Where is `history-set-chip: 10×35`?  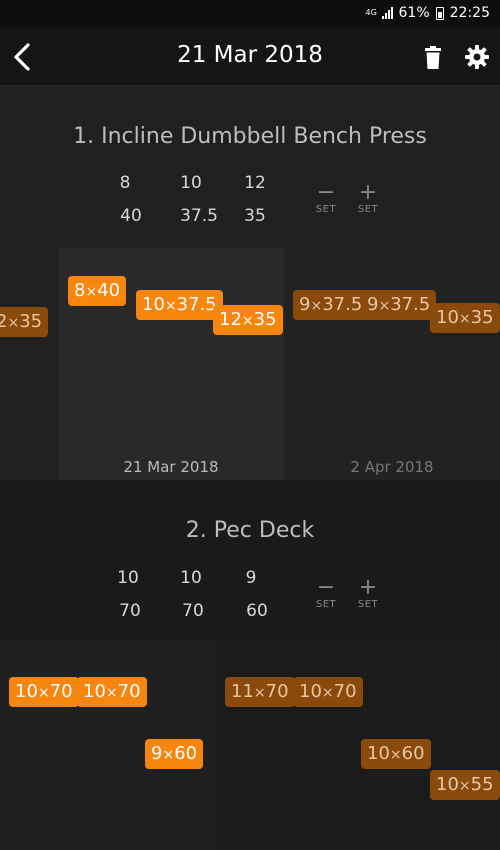 history-set-chip: 10×35 is located at coordinates (465, 318).